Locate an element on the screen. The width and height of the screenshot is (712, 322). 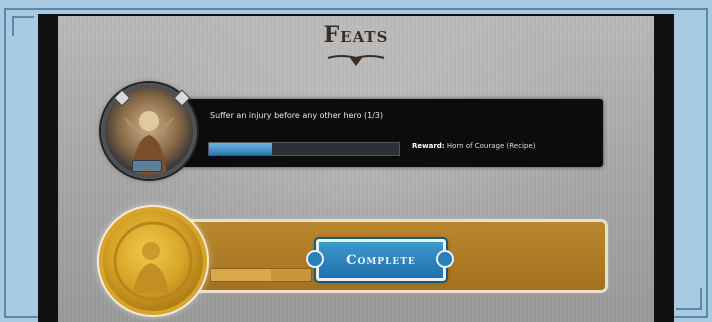
feat-1-reward-value: Horn of Courage (Recipe) is located at coordinates (491, 146).